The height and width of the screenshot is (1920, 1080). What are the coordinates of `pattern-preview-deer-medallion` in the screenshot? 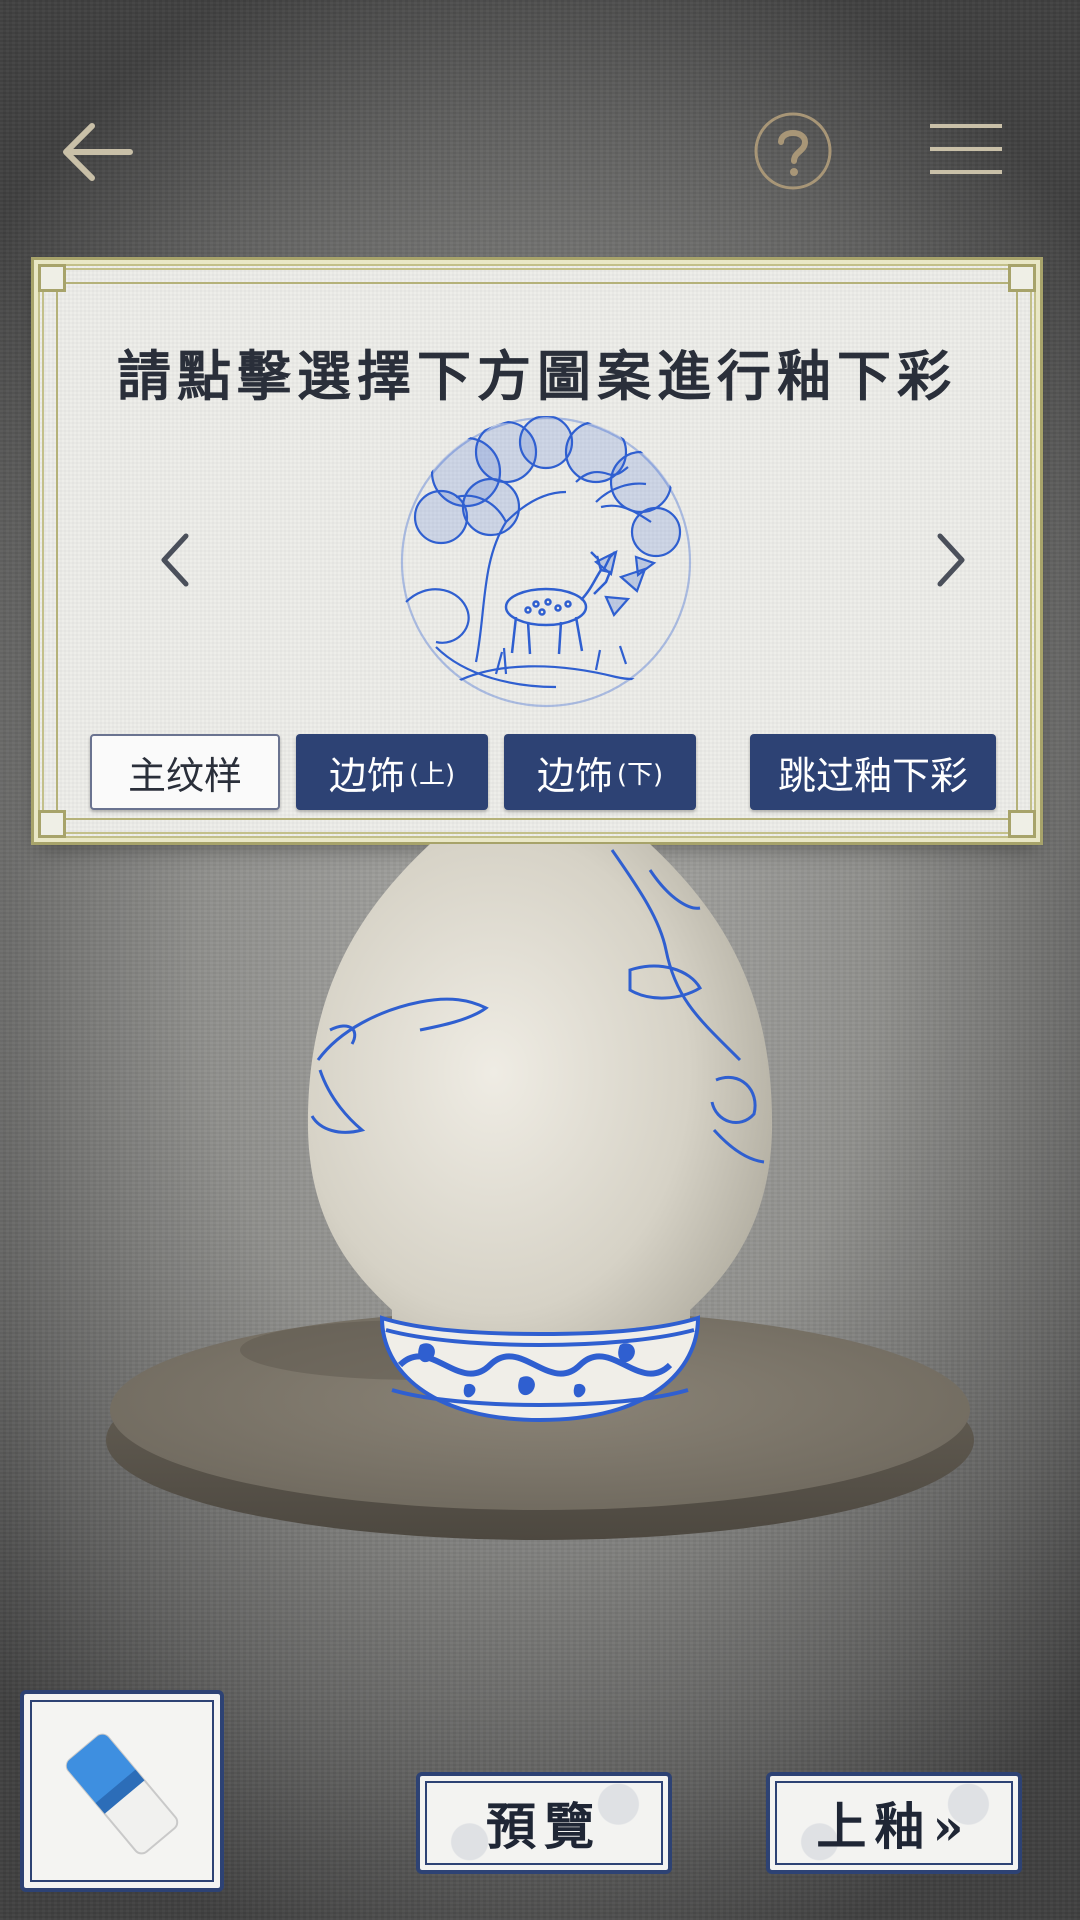 It's located at (546, 562).